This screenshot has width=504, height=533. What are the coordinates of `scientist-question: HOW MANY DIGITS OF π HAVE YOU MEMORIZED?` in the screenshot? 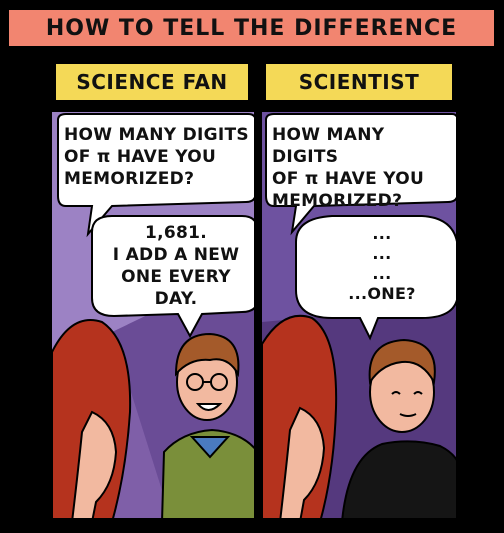 It's located at (348, 168).